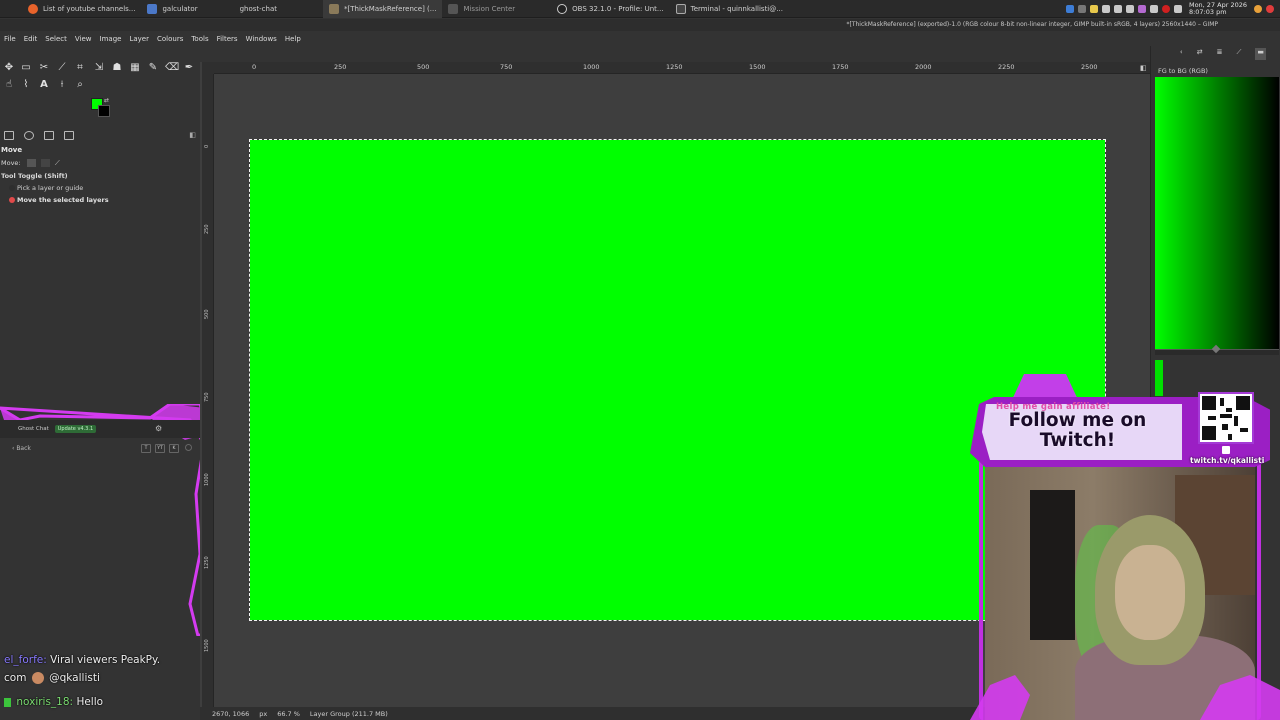  Describe the element at coordinates (1089, 67) in the screenshot. I see `ruler-label: 2500` at that location.